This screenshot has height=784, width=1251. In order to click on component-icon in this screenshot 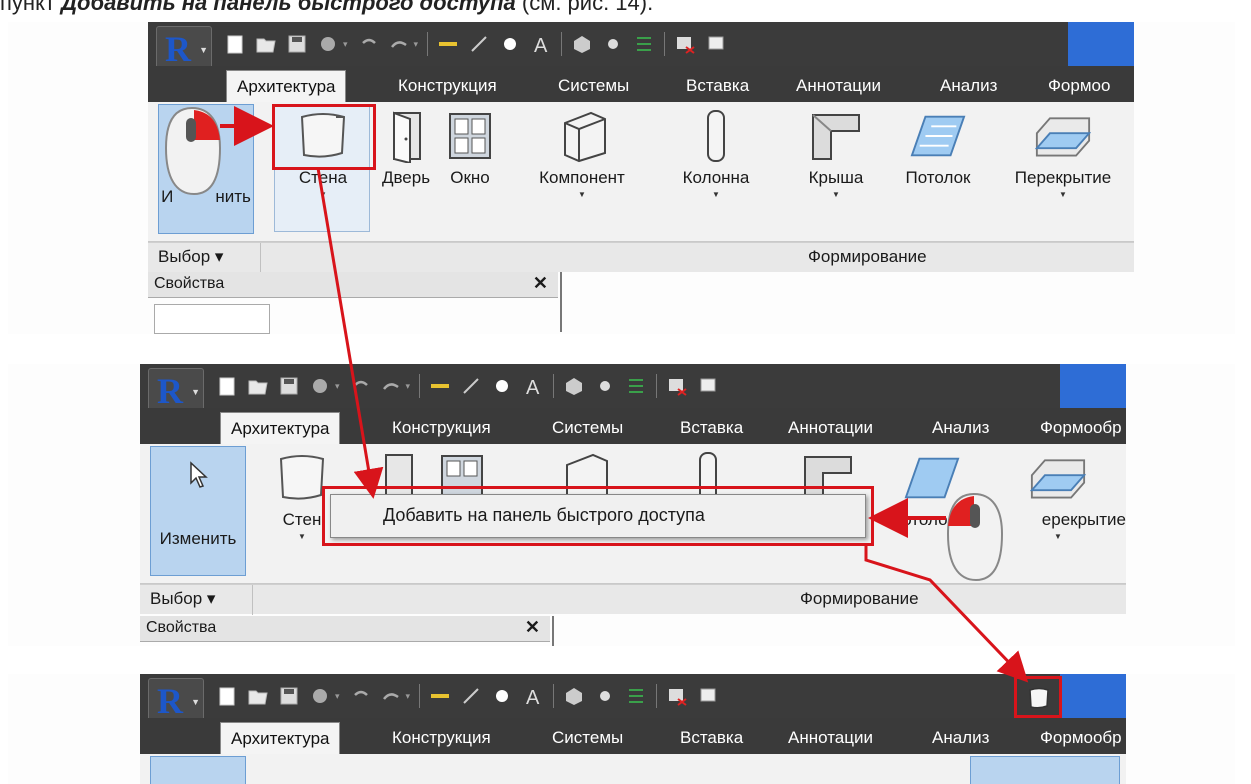, I will do `click(582, 136)`.